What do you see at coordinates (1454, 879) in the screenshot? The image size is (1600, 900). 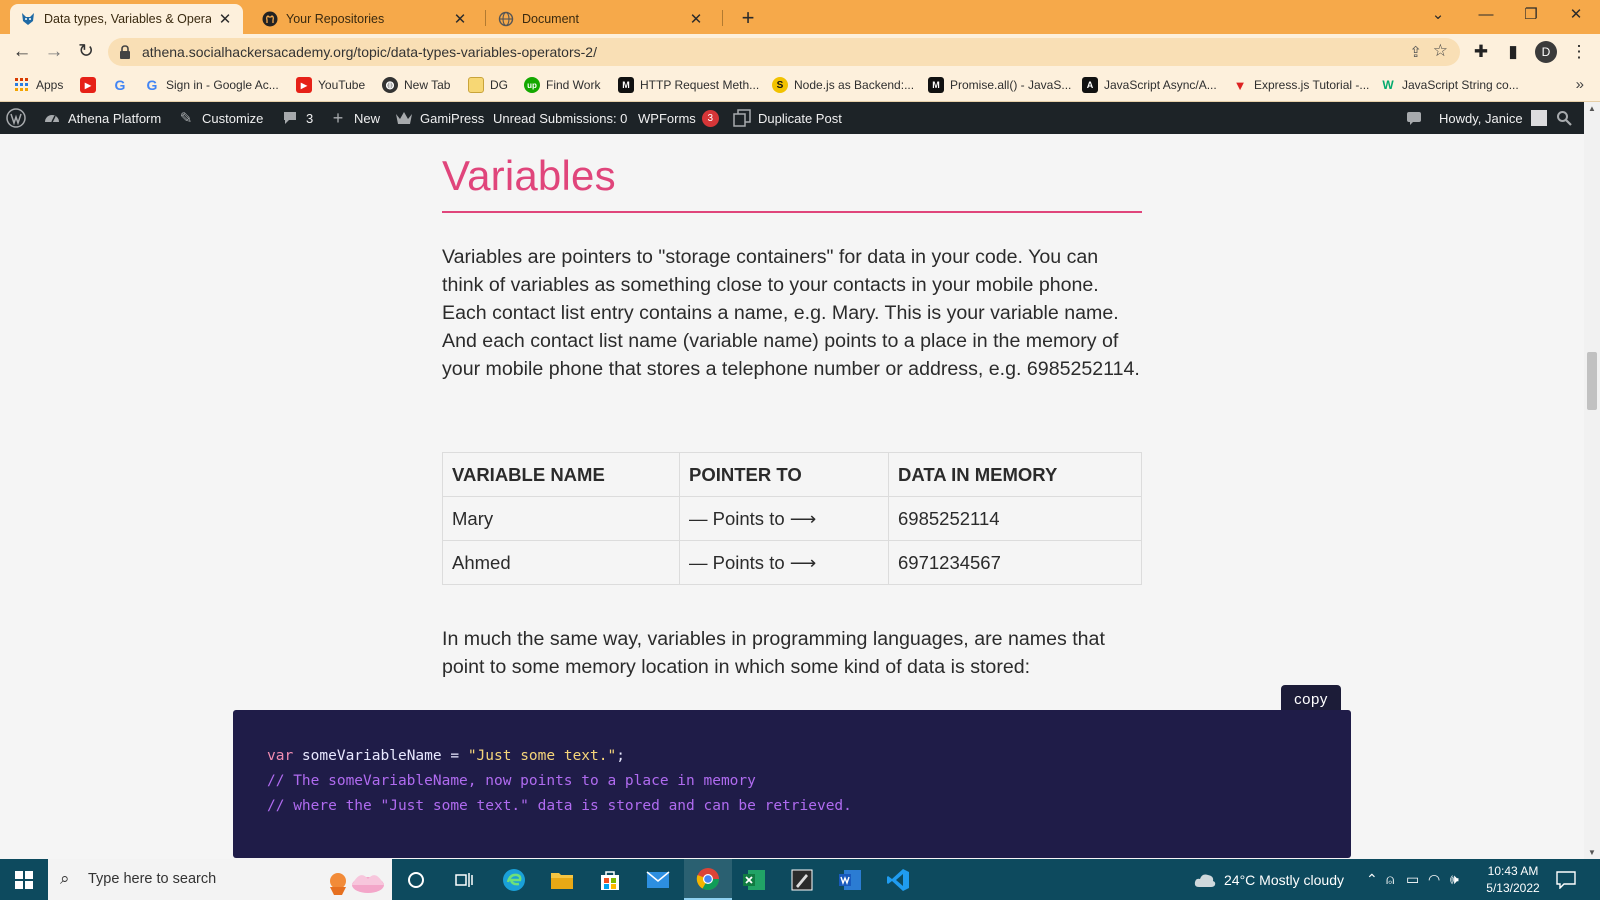 I see `volume-icon: 🕪` at bounding box center [1454, 879].